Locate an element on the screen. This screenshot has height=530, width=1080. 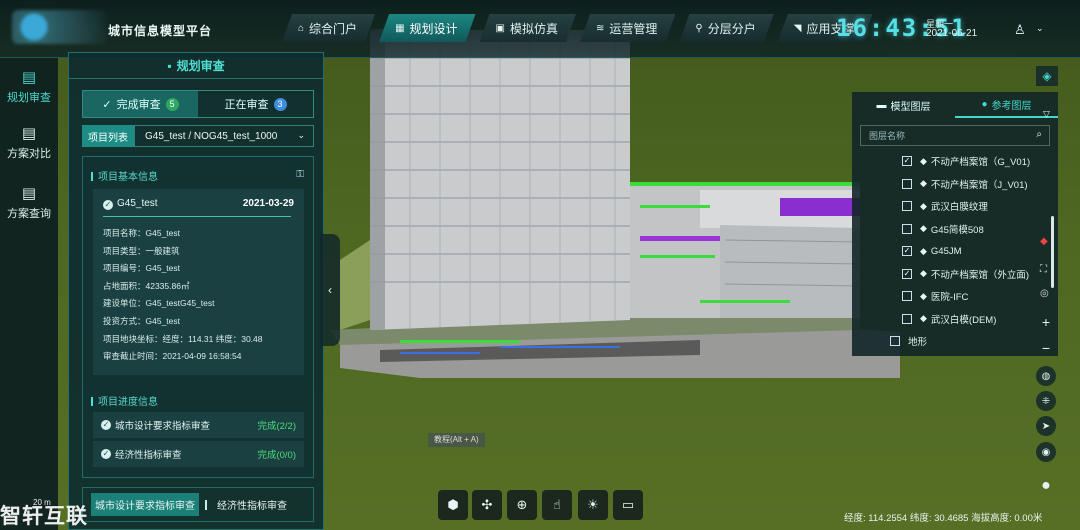
layer-tabs: ▬ 模型图层 ● 参考图层 is located at coordinates (955, 105).